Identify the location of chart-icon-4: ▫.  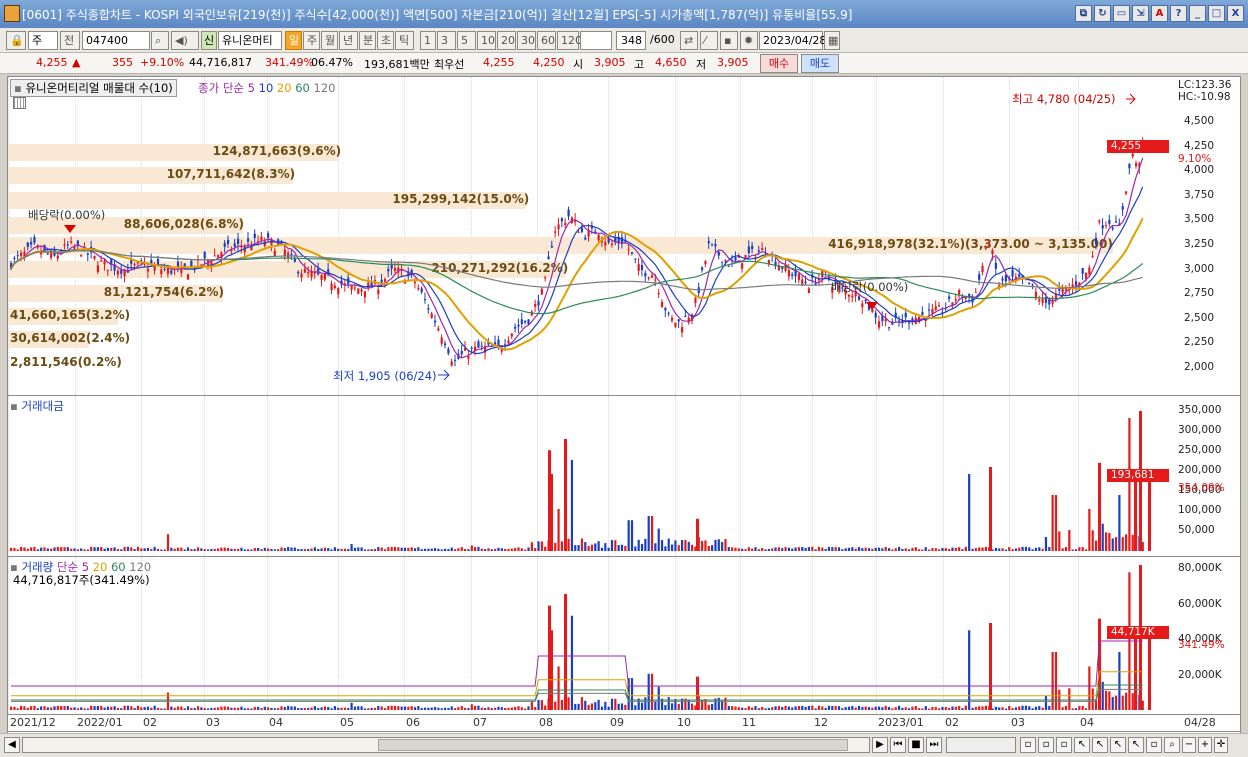
(1154, 745).